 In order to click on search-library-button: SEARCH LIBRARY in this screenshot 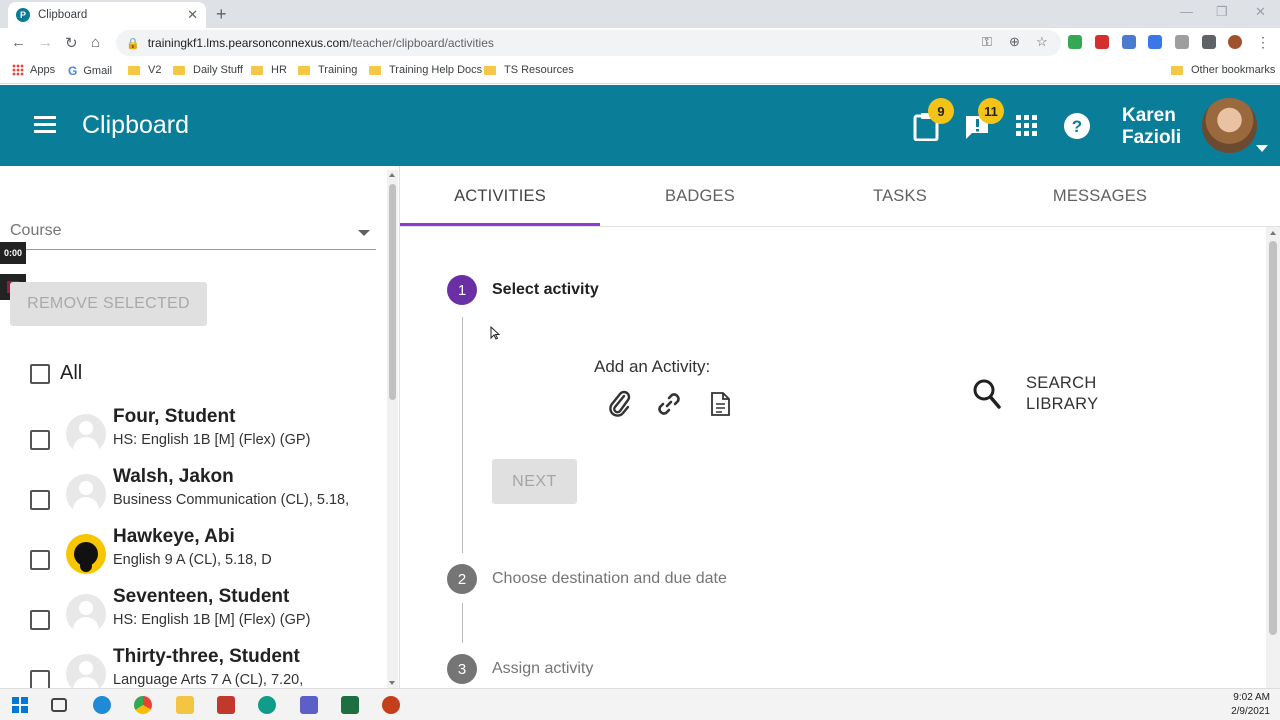, I will do `click(1035, 394)`.